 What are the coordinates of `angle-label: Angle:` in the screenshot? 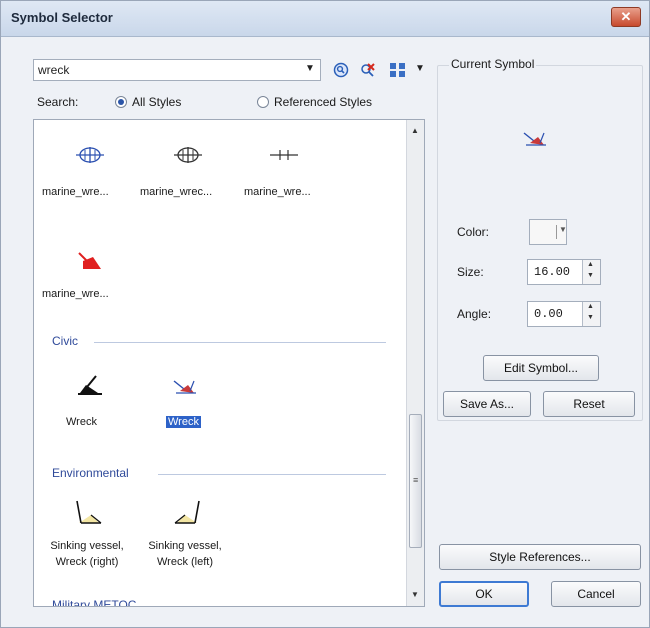 It's located at (474, 314).